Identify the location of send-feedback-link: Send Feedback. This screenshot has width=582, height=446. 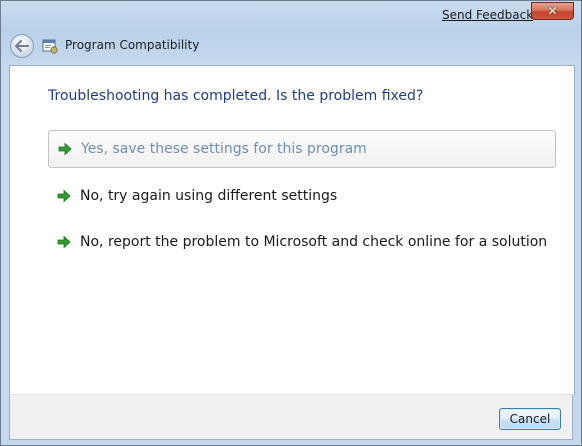
(487, 15).